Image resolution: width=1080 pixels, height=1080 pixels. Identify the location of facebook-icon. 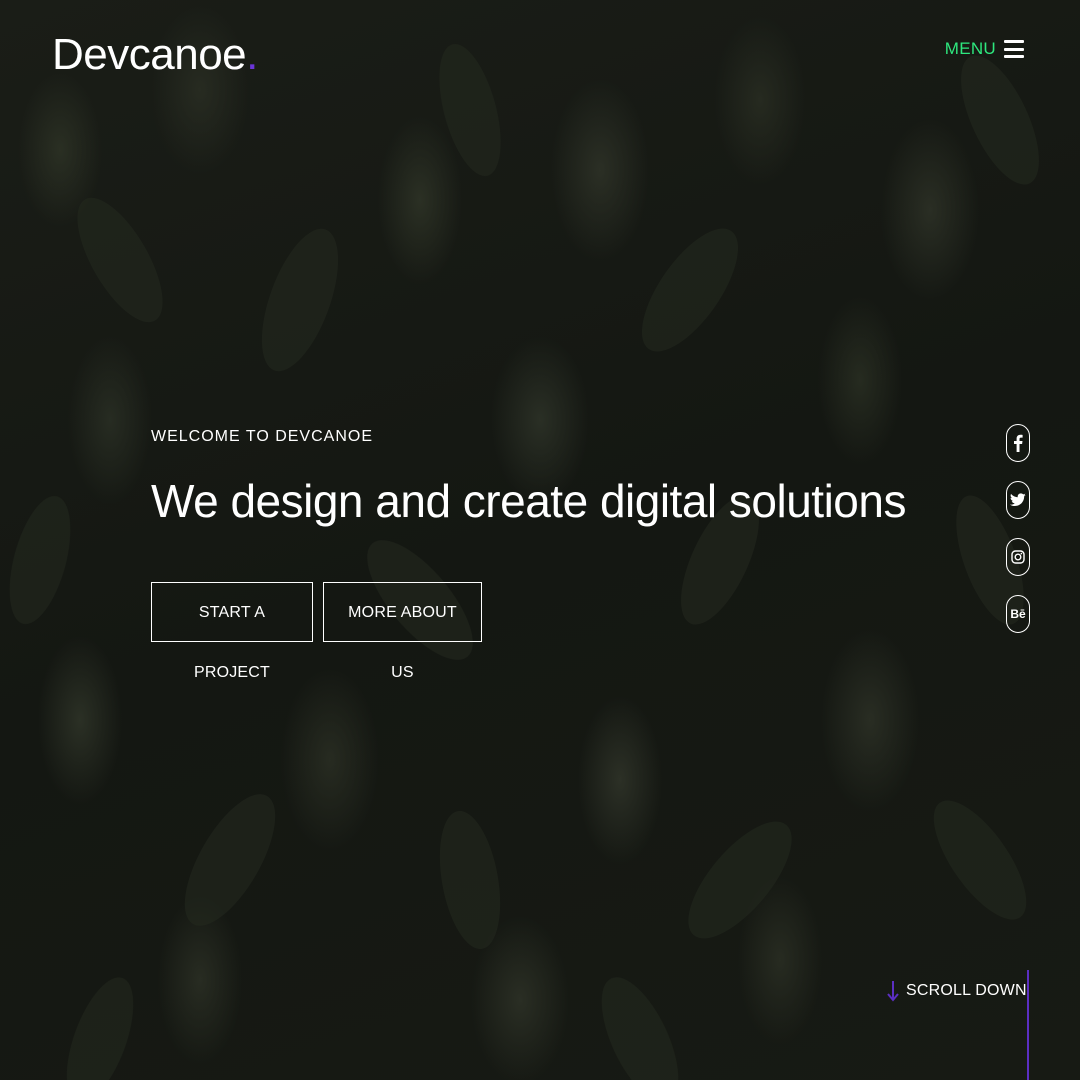
(1018, 443).